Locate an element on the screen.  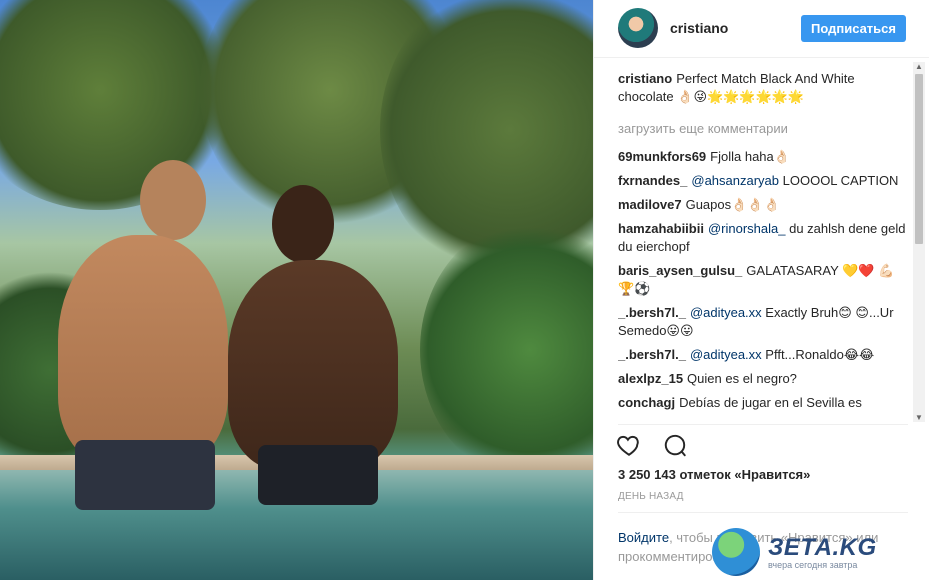
comment-text: Quien es el negro? is located at coordinates (742, 378).